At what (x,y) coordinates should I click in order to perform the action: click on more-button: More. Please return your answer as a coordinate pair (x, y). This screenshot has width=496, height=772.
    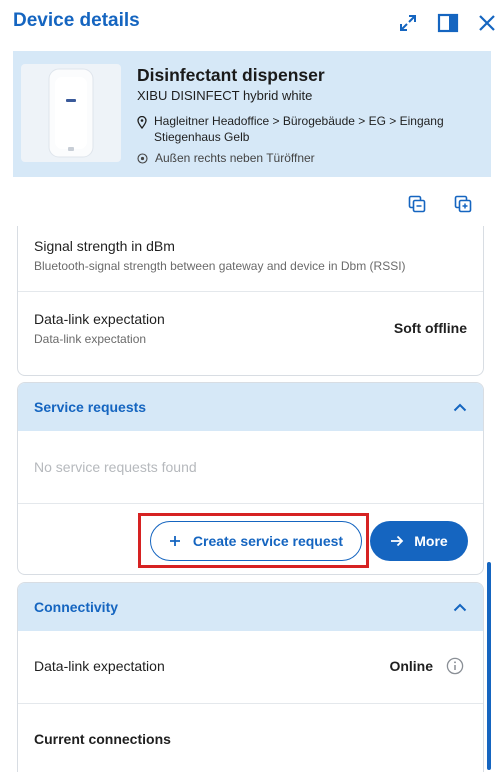
    Looking at the image, I should click on (419, 541).